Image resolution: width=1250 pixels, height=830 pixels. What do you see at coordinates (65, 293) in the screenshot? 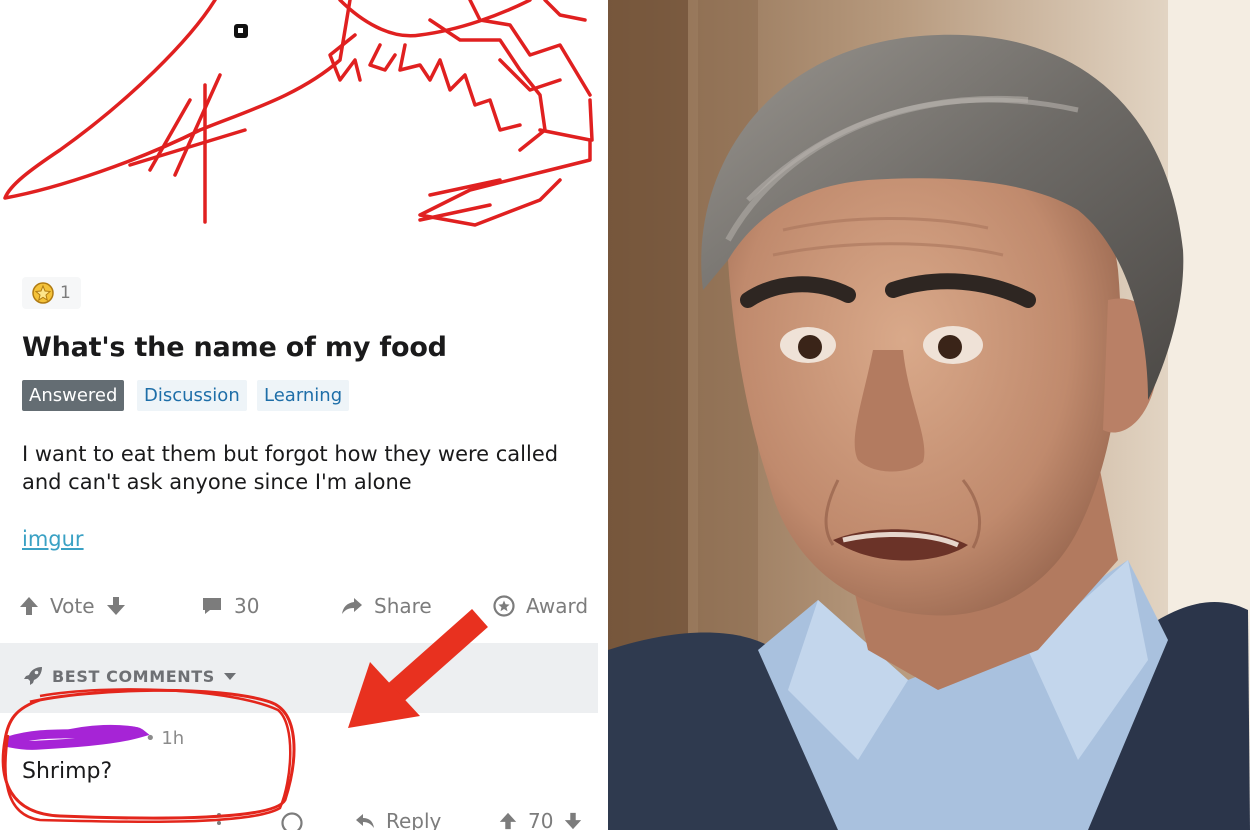
I see `award-count: 1` at bounding box center [65, 293].